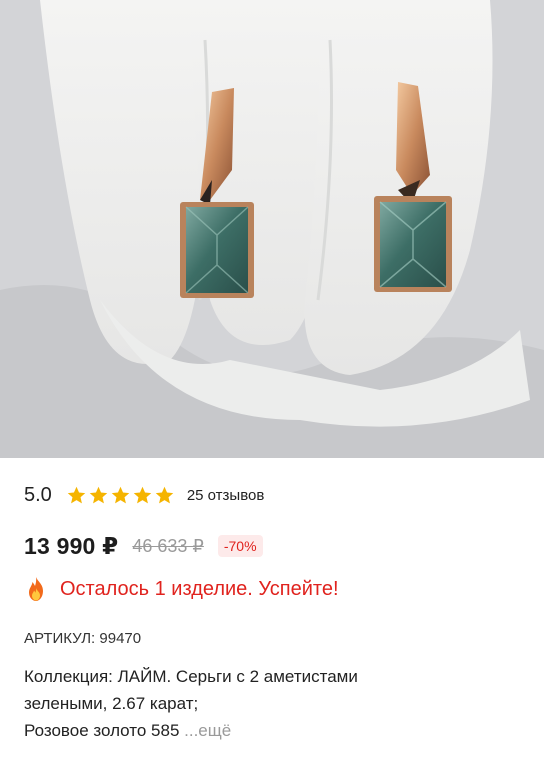 This screenshot has height=770, width=544. I want to click on description-line: Розовое золото 585 ...ещё, so click(234, 730).